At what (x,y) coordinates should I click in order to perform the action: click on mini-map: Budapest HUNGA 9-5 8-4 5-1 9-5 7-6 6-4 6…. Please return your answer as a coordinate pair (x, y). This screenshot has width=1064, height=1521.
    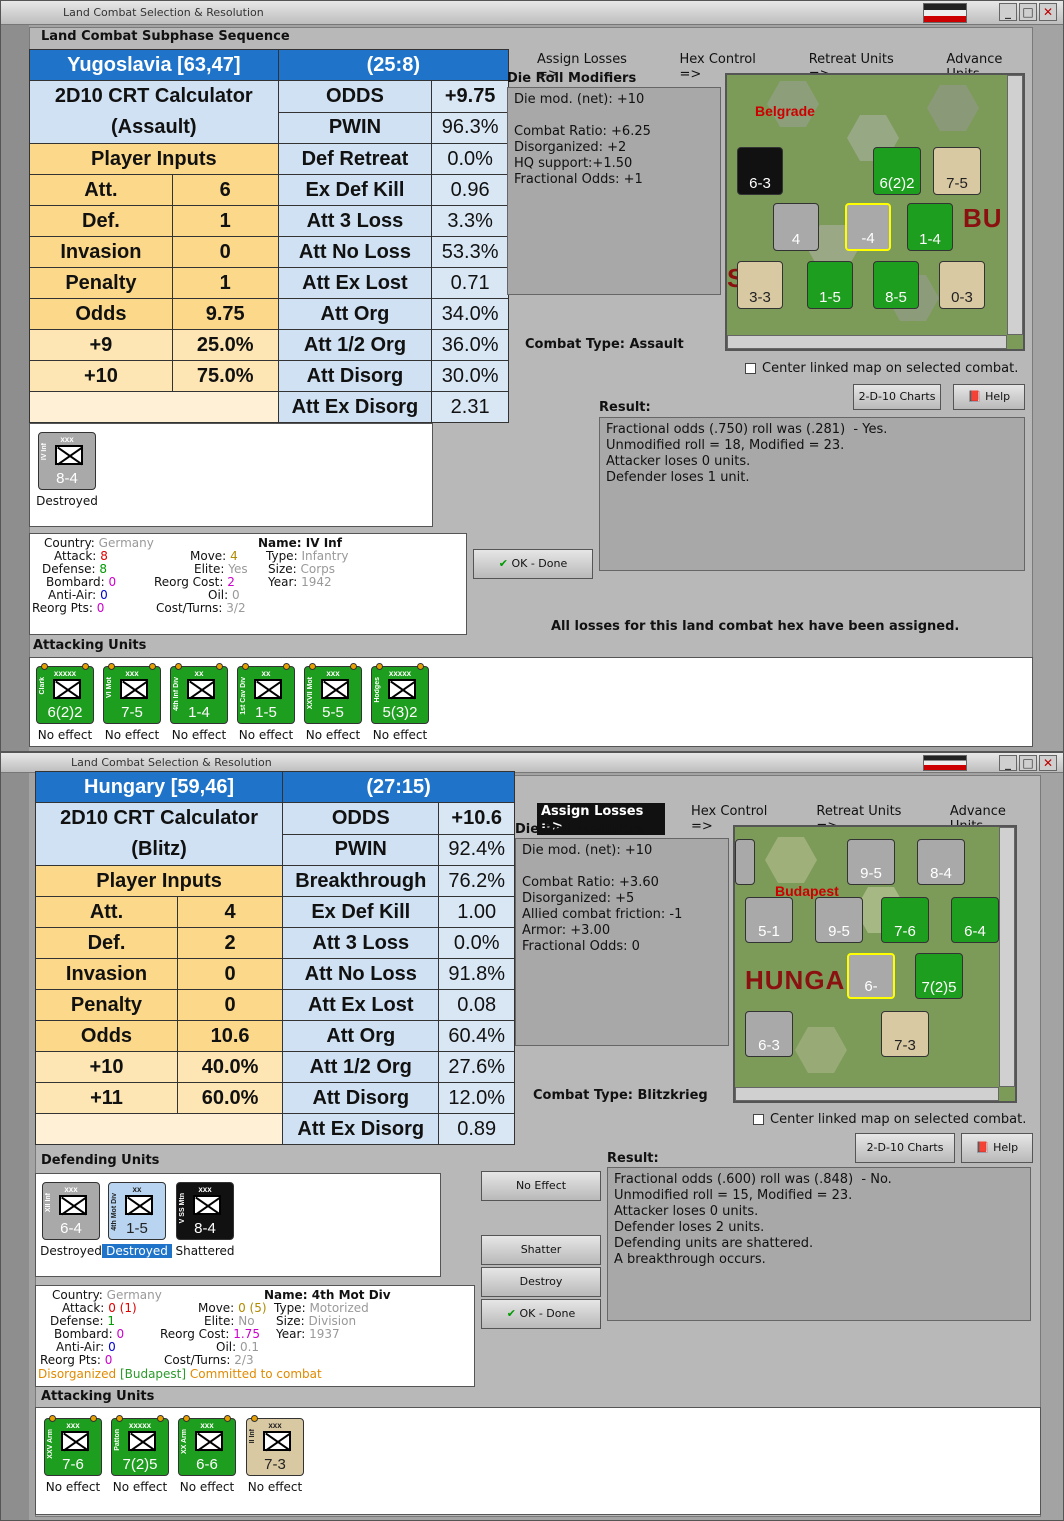
    Looking at the image, I should click on (875, 964).